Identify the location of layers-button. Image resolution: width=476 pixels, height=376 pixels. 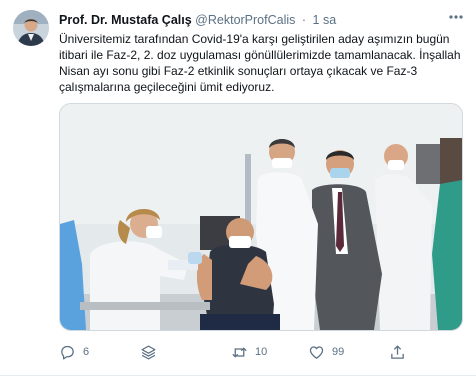
(148, 352).